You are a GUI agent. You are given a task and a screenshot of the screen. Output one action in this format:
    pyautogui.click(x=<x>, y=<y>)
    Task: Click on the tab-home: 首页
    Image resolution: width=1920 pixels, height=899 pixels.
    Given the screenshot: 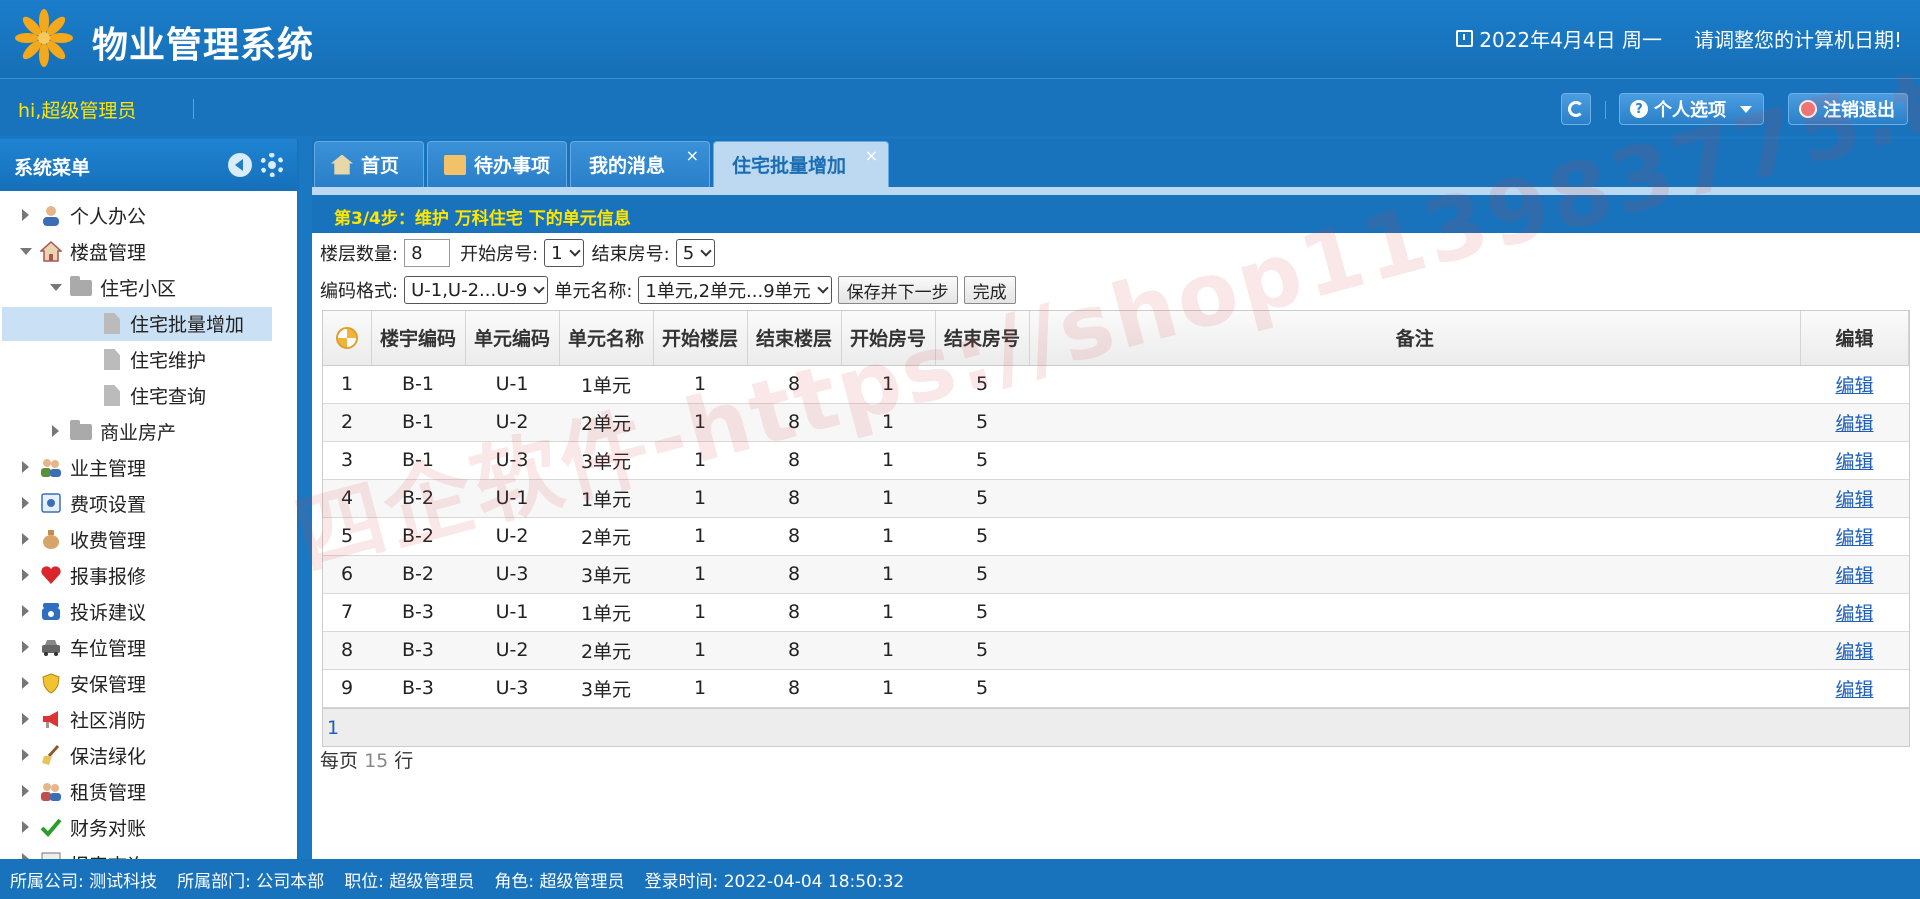 What is the action you would take?
    pyautogui.click(x=369, y=164)
    